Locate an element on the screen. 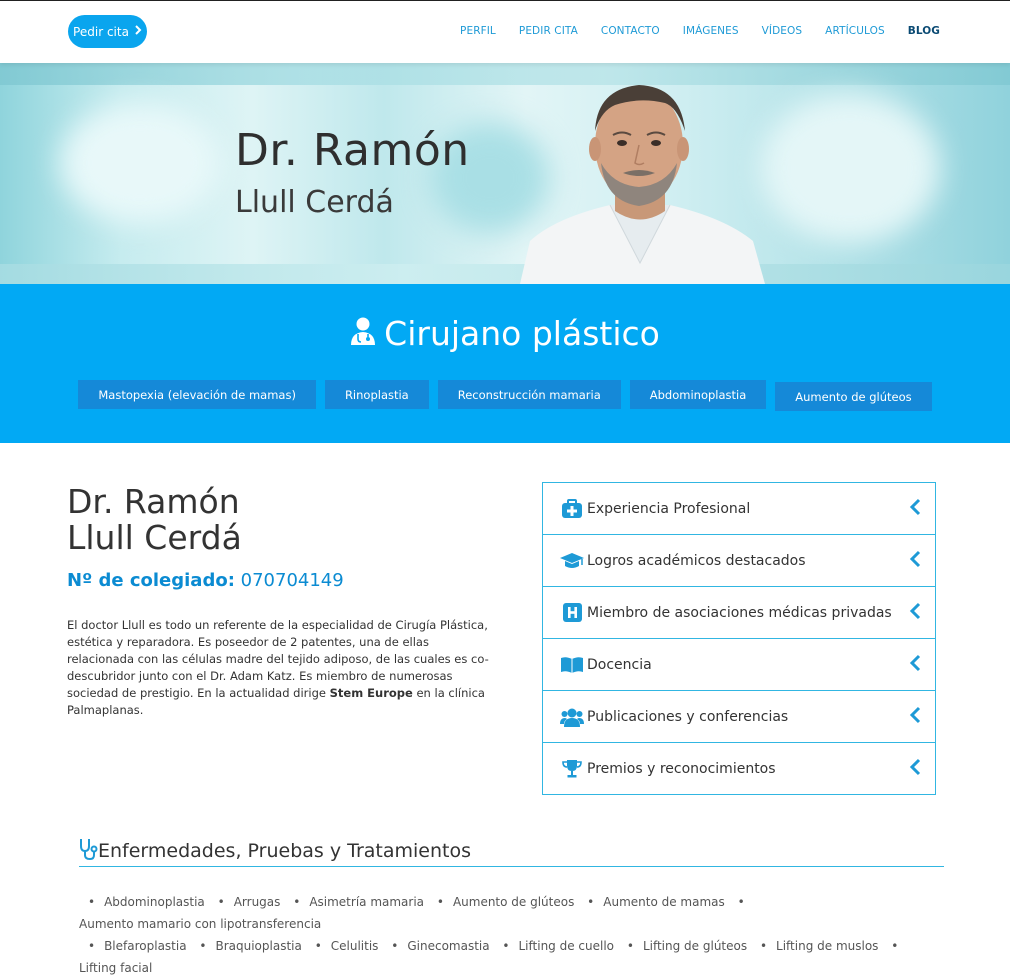 The width and height of the screenshot is (1010, 979). accordion-logros: Logros académicos destacados is located at coordinates (739, 561).